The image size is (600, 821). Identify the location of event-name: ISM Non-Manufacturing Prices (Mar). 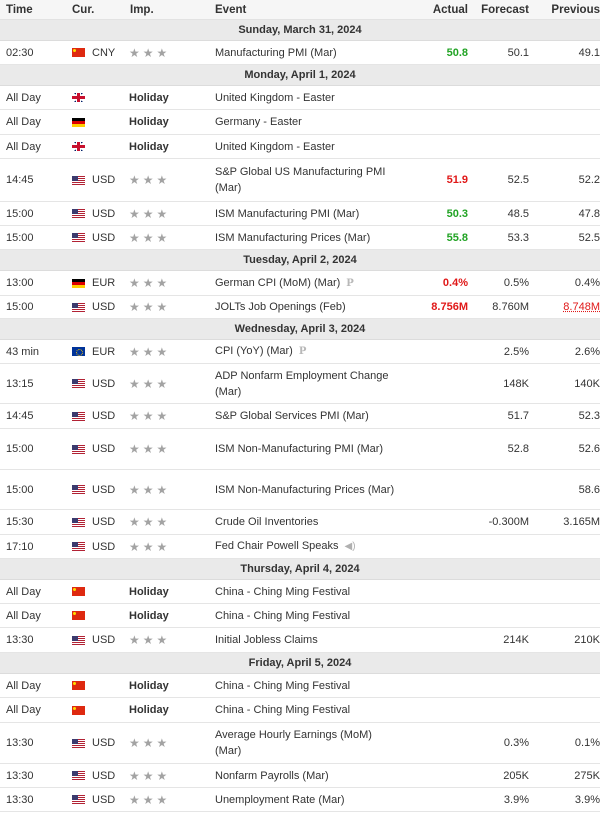
(304, 490).